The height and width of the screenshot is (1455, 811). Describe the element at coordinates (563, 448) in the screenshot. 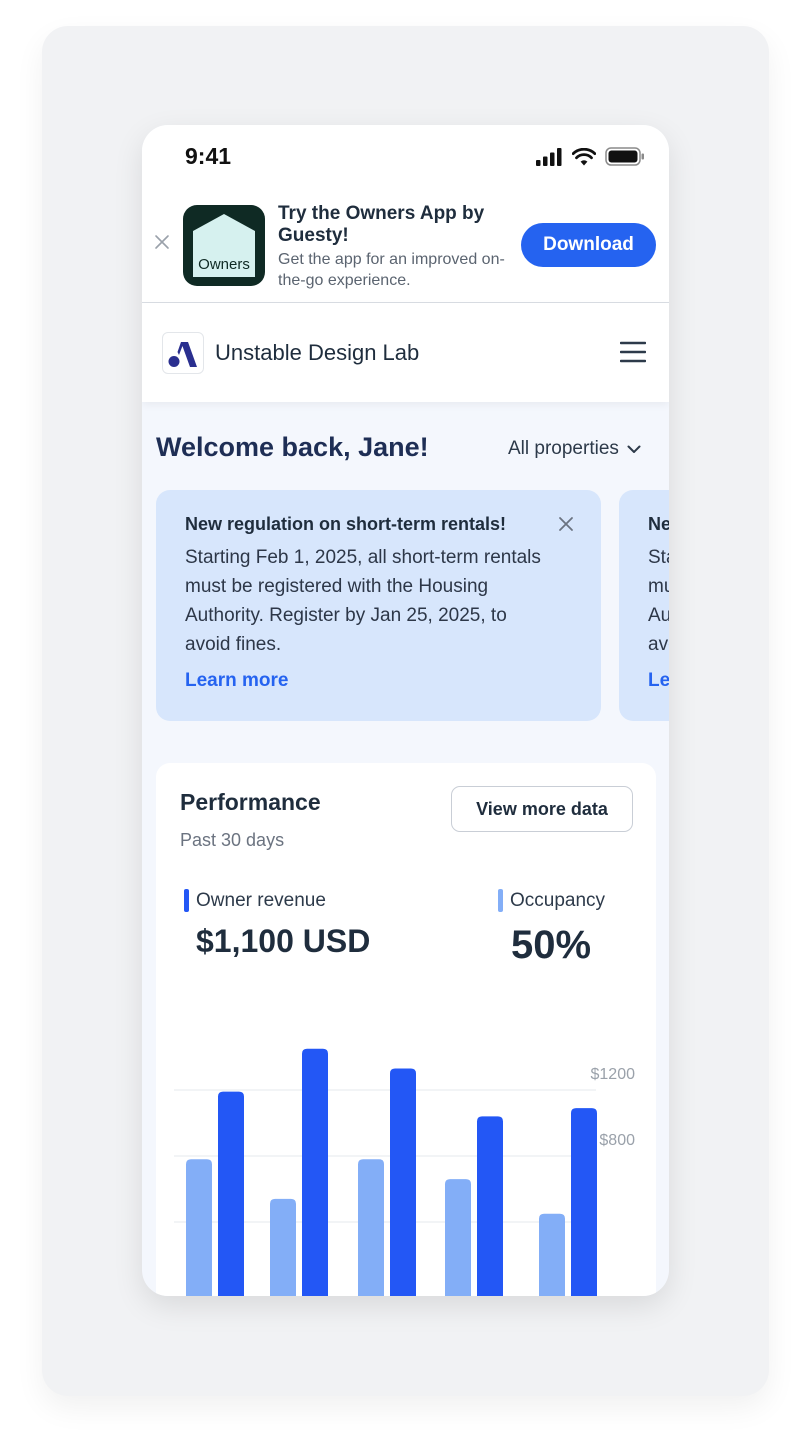

I see `property-filter-label: All properties` at that location.